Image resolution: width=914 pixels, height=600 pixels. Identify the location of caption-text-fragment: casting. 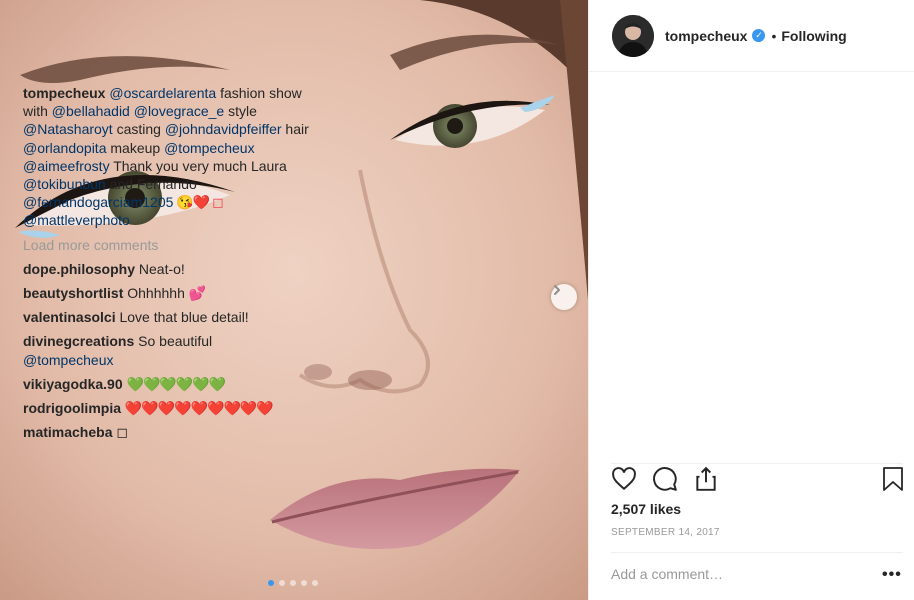
(138, 129).